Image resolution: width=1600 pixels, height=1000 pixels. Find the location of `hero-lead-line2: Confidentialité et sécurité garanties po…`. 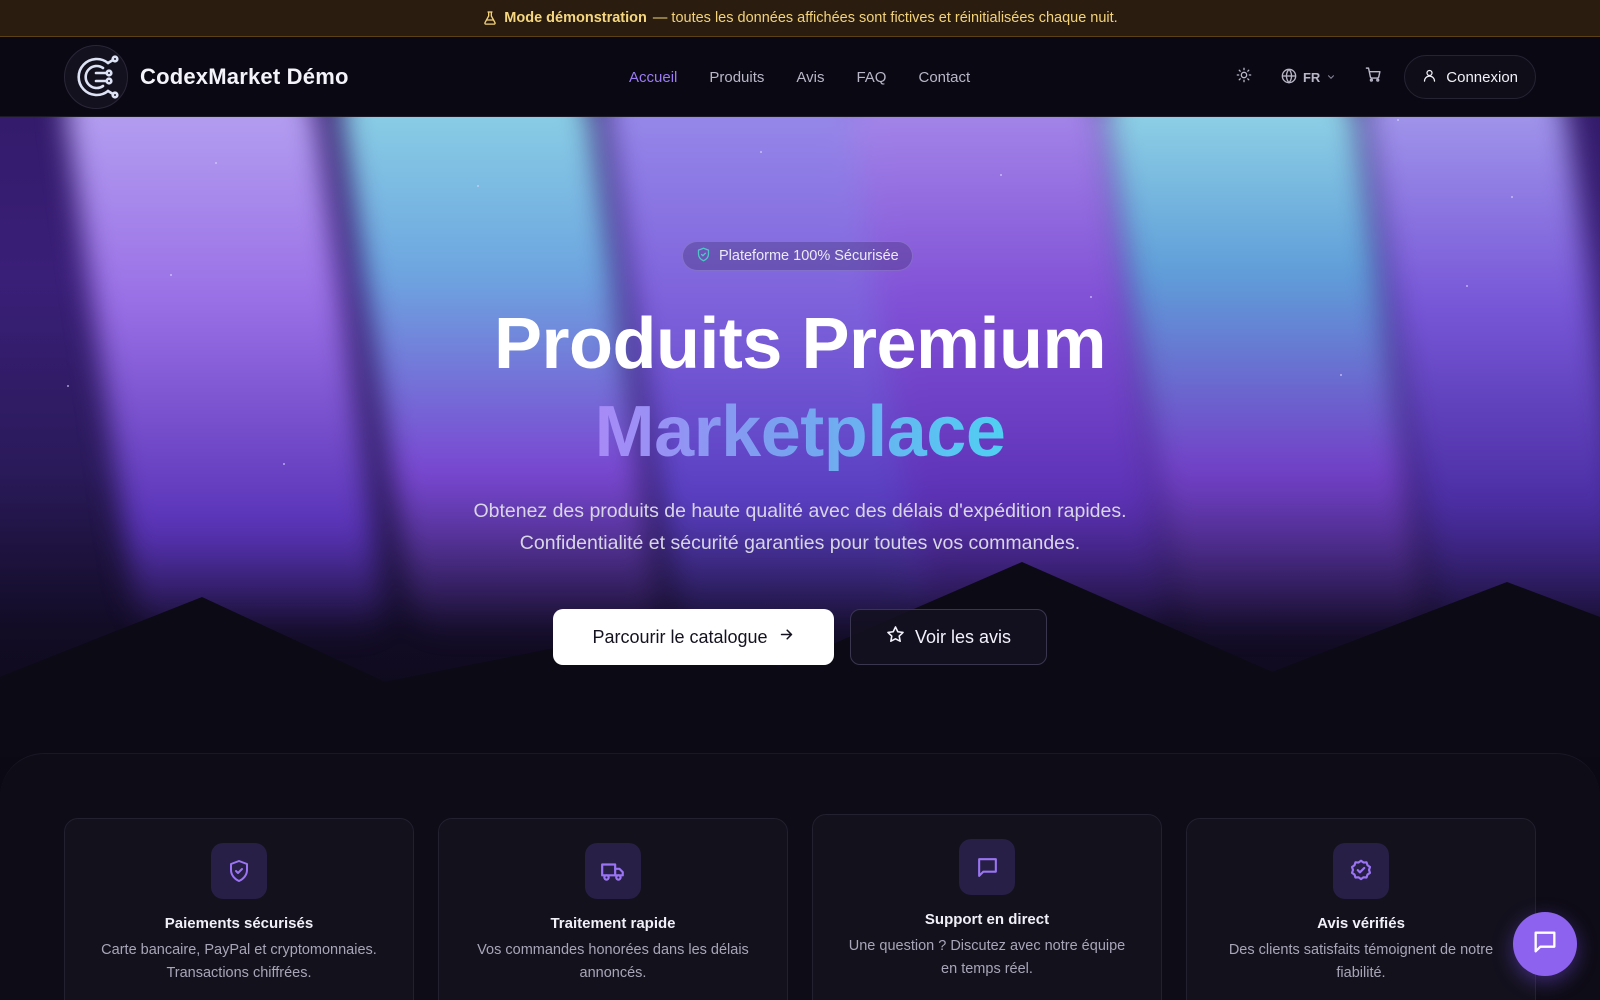

hero-lead-line2: Confidentialité et sécurité garanties po… is located at coordinates (800, 543).